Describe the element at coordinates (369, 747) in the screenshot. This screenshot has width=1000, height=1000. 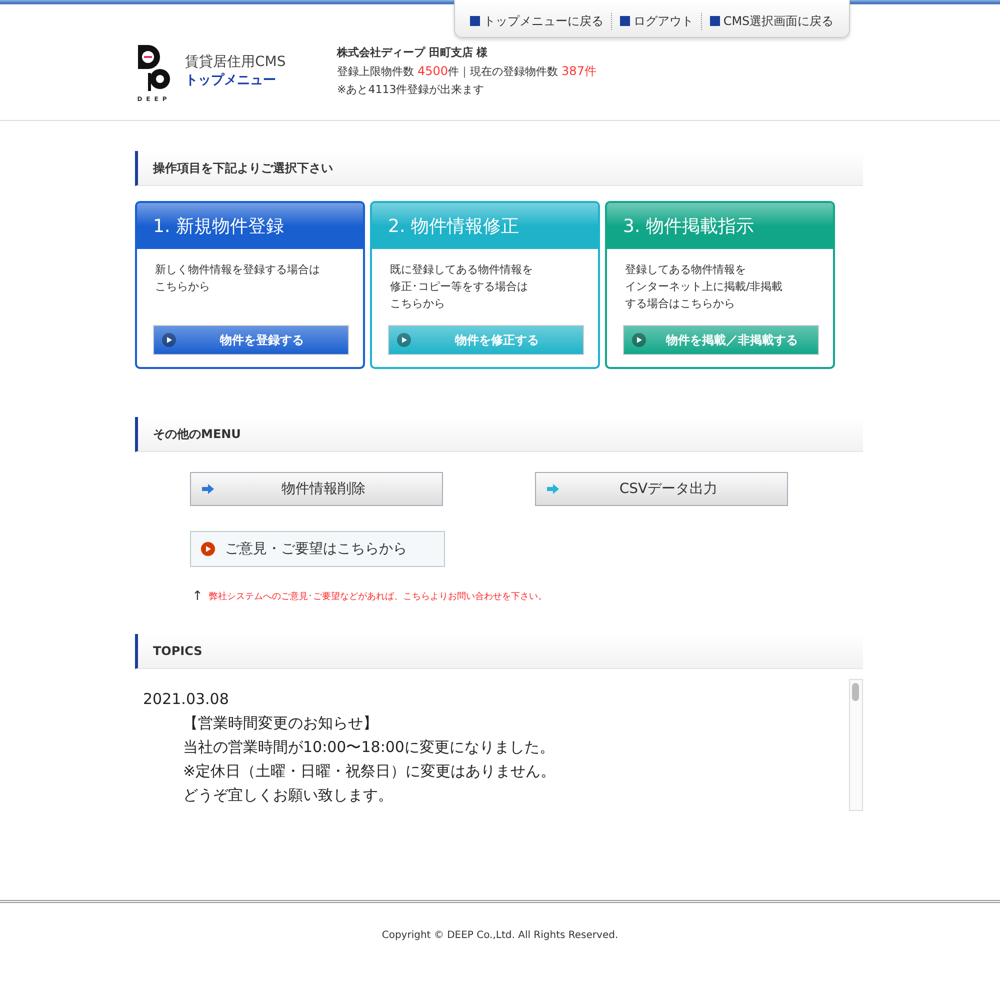
I see `topic-line: 当社の営業時間が10:00〜18:00に変更になりました。` at that location.